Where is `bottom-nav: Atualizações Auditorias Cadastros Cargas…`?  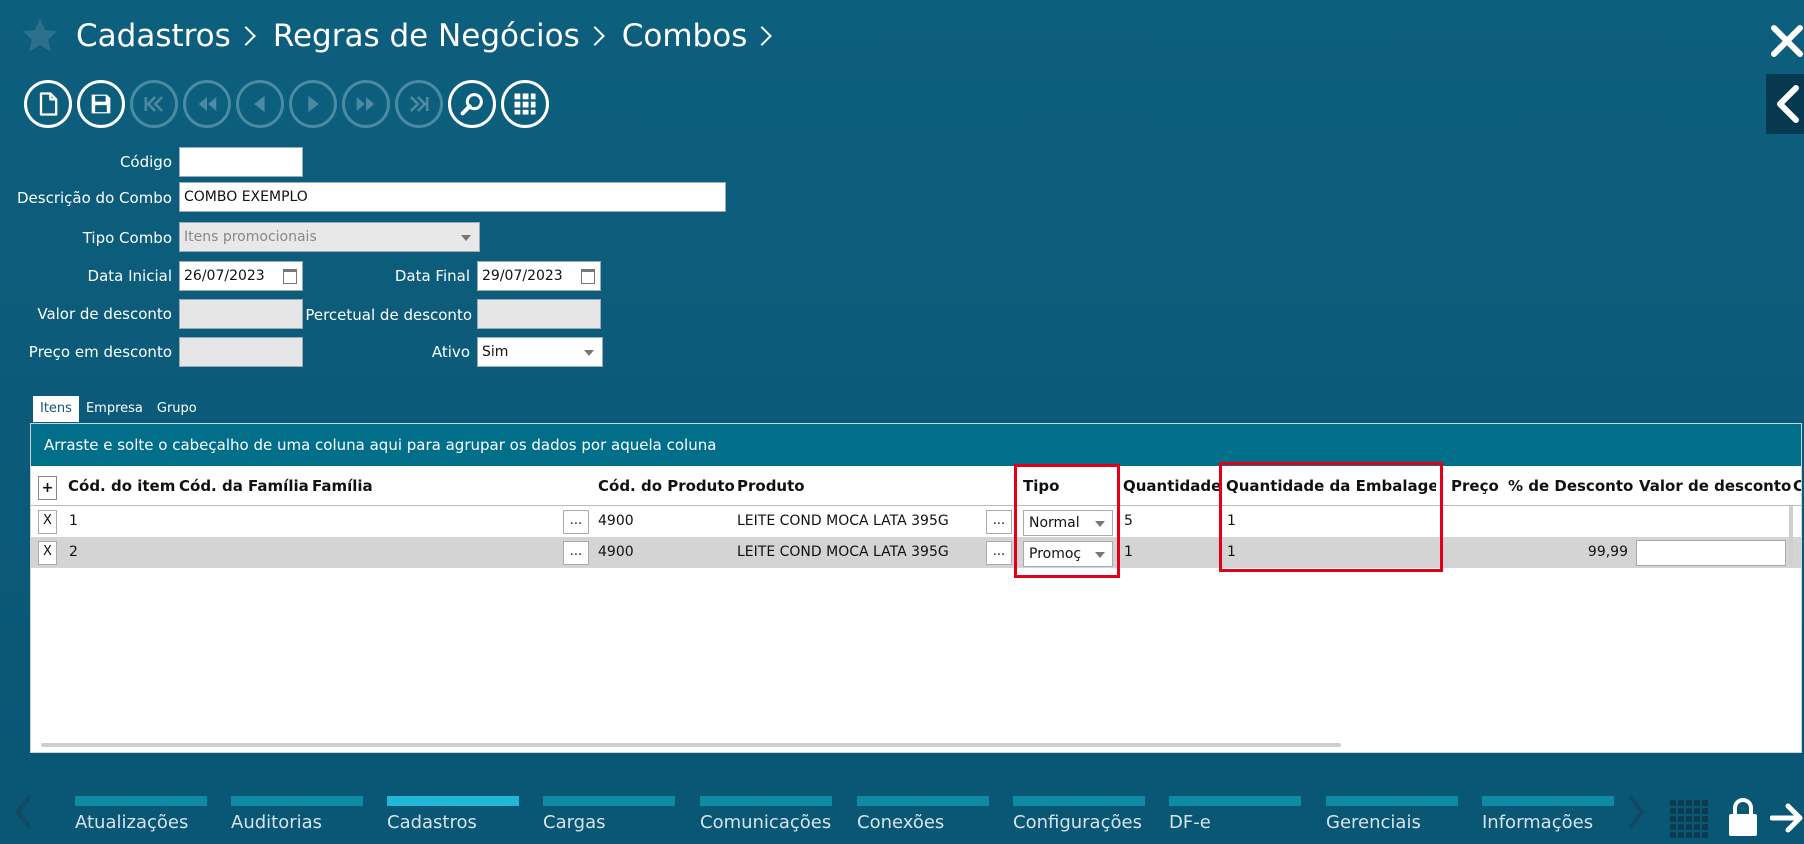 bottom-nav: Atualizações Auditorias Cadastros Cargas… is located at coordinates (902, 805).